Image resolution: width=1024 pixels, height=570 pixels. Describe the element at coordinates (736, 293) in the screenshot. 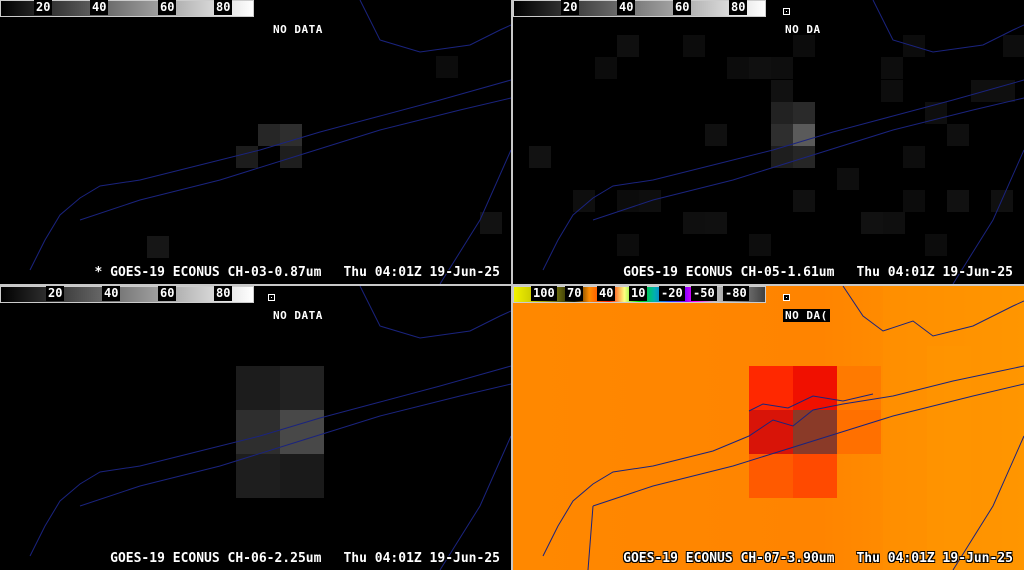

I see `colorbar-tick: -80` at that location.